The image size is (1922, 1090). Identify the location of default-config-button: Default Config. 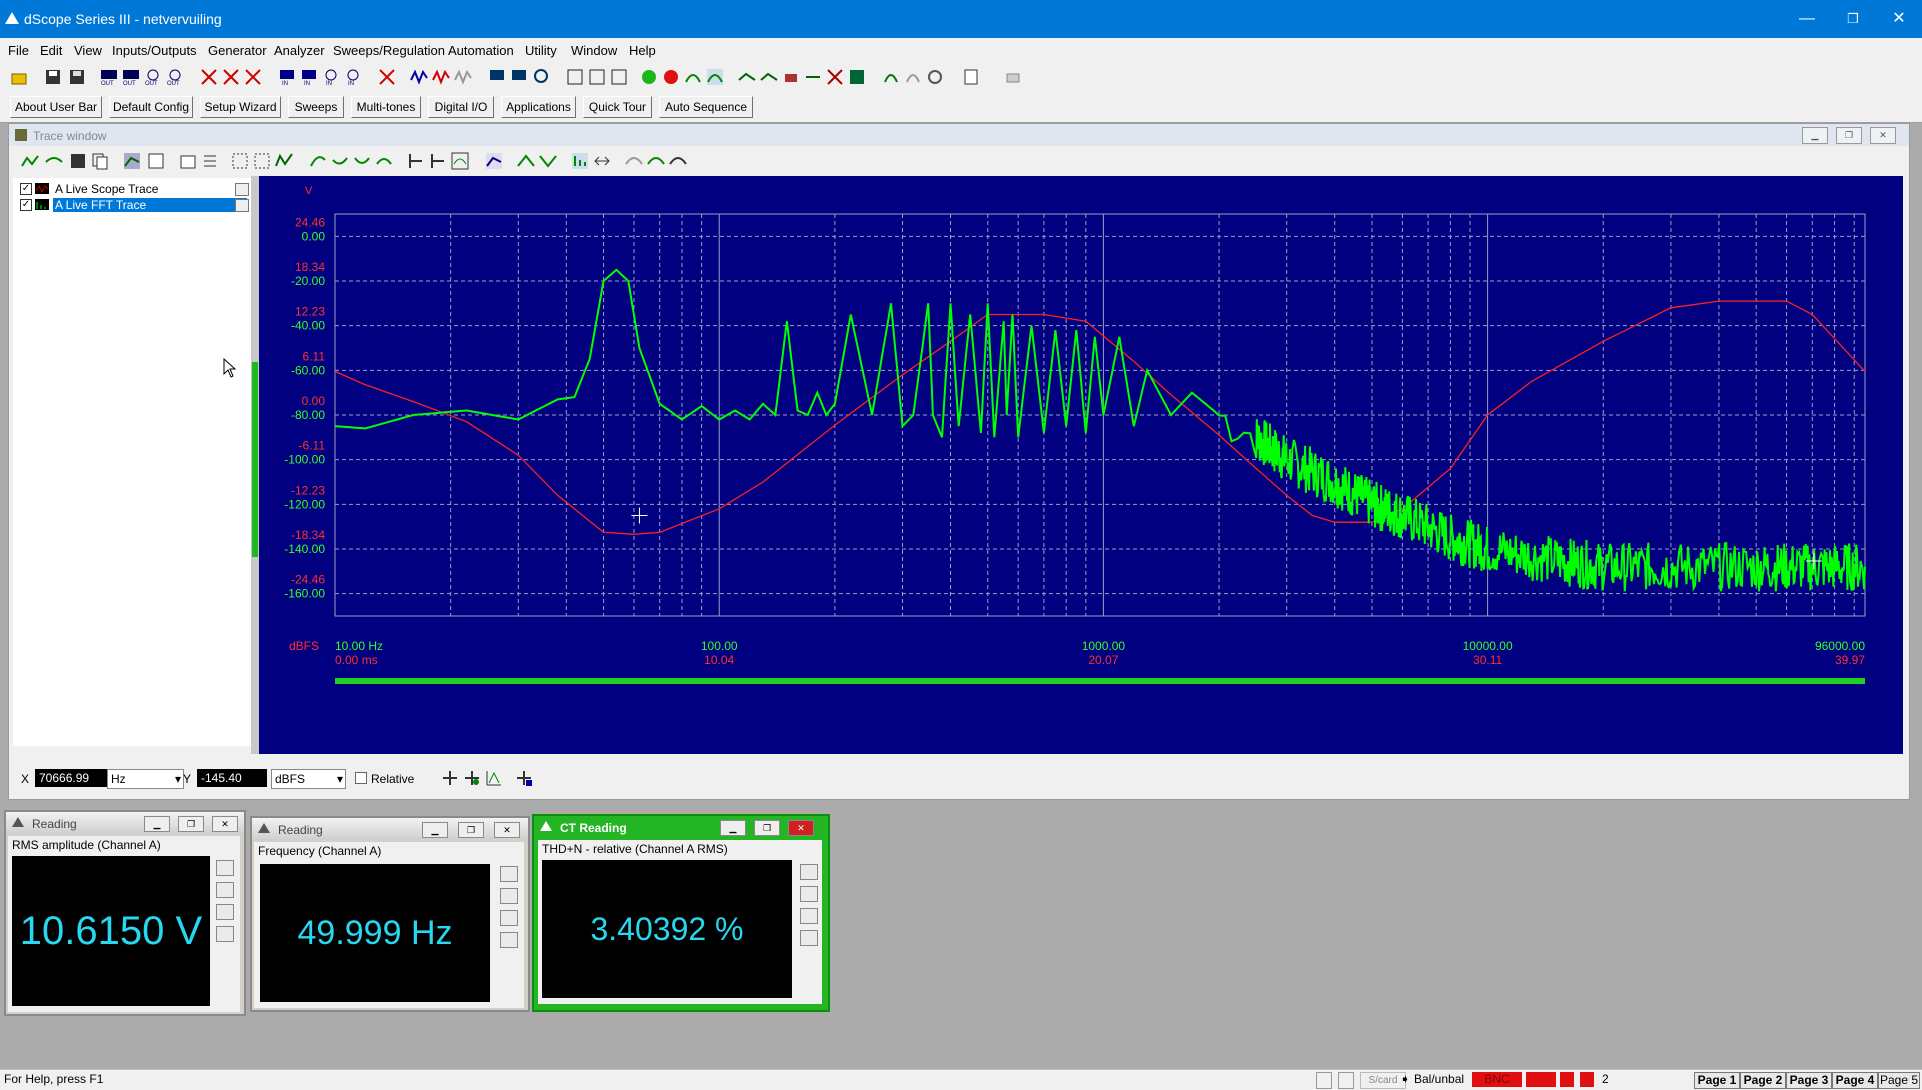
(151, 107).